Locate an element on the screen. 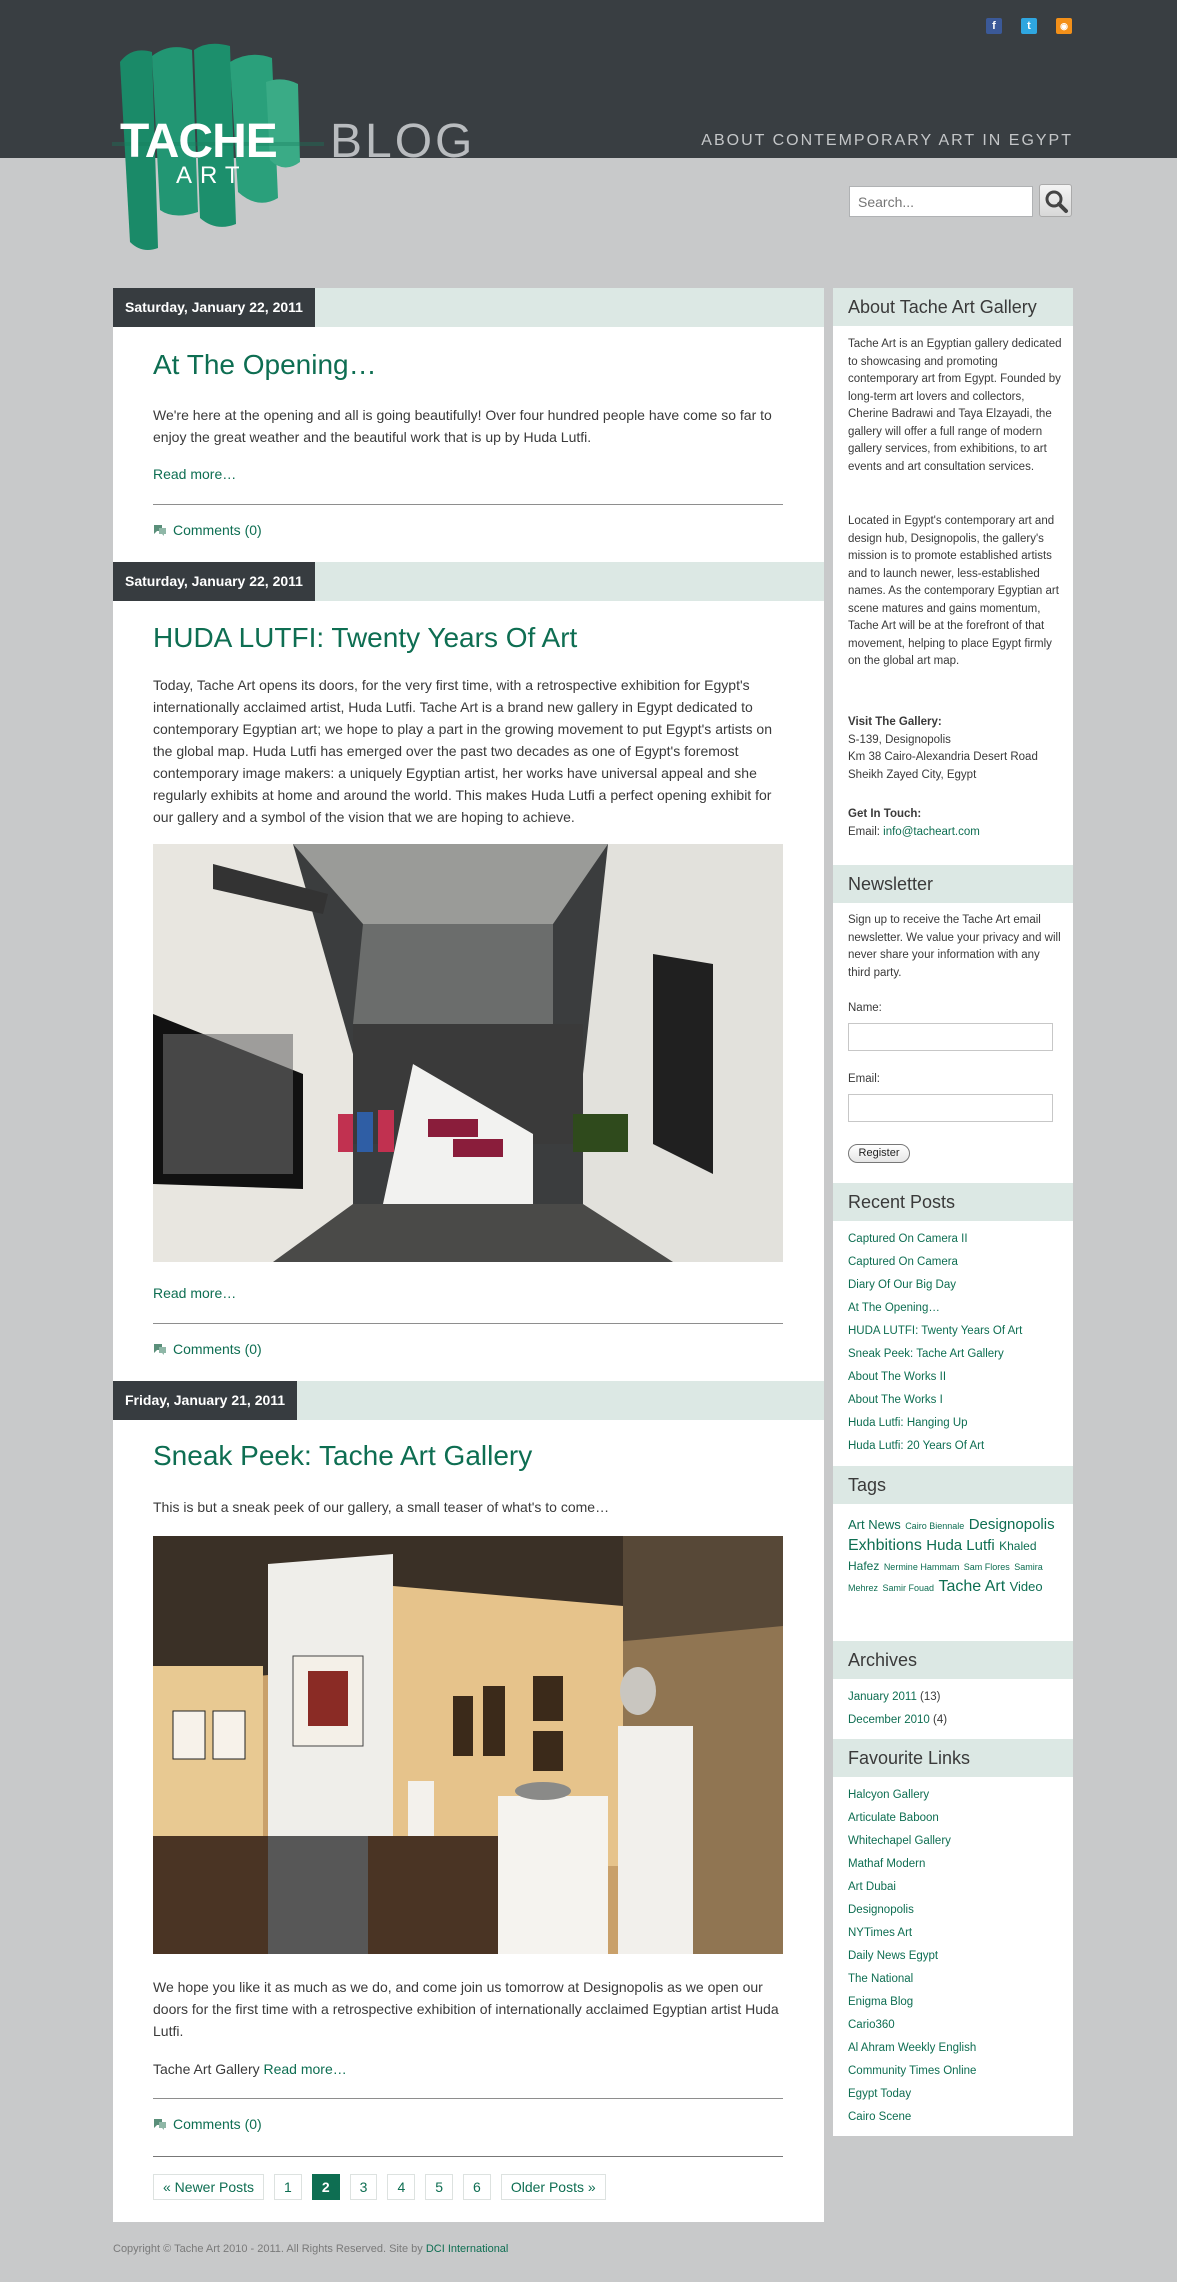  tag-link: Designopolis is located at coordinates (1012, 1524).